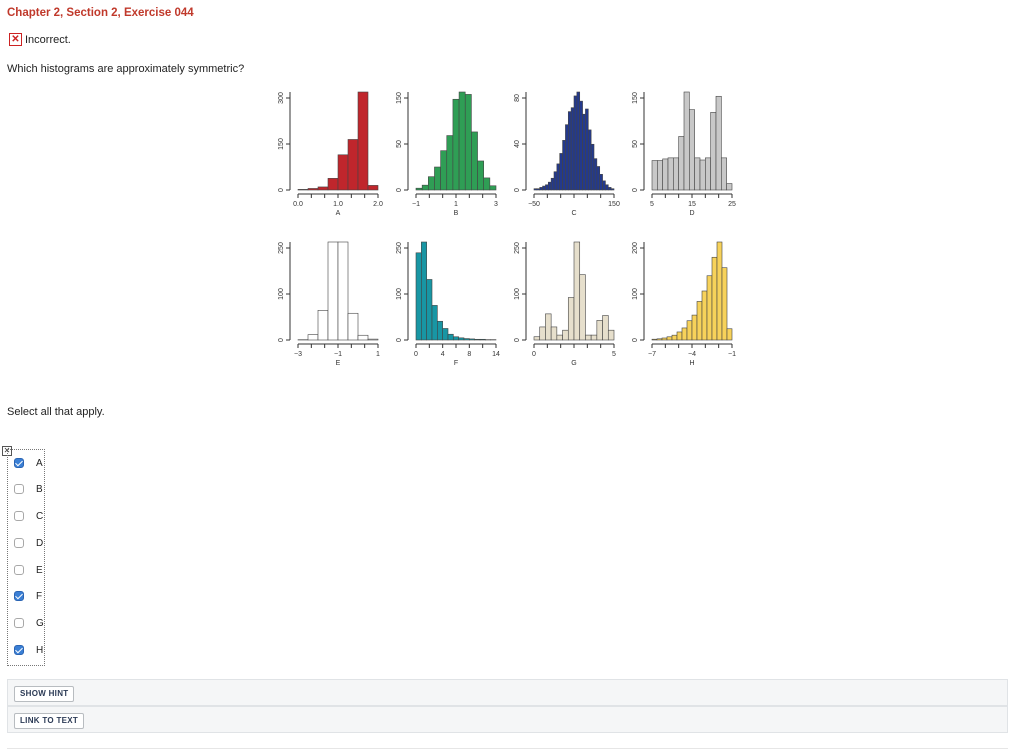 Image resolution: width=1024 pixels, height=756 pixels. I want to click on x-tick-label: 25, so click(732, 204).